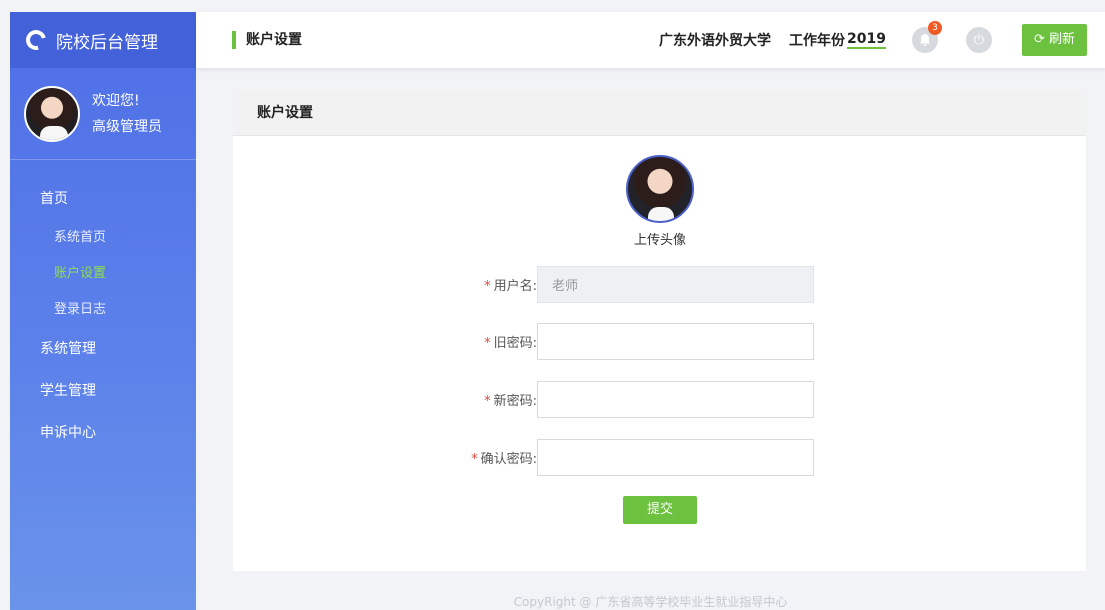  I want to click on bell-icon, so click(924, 40).